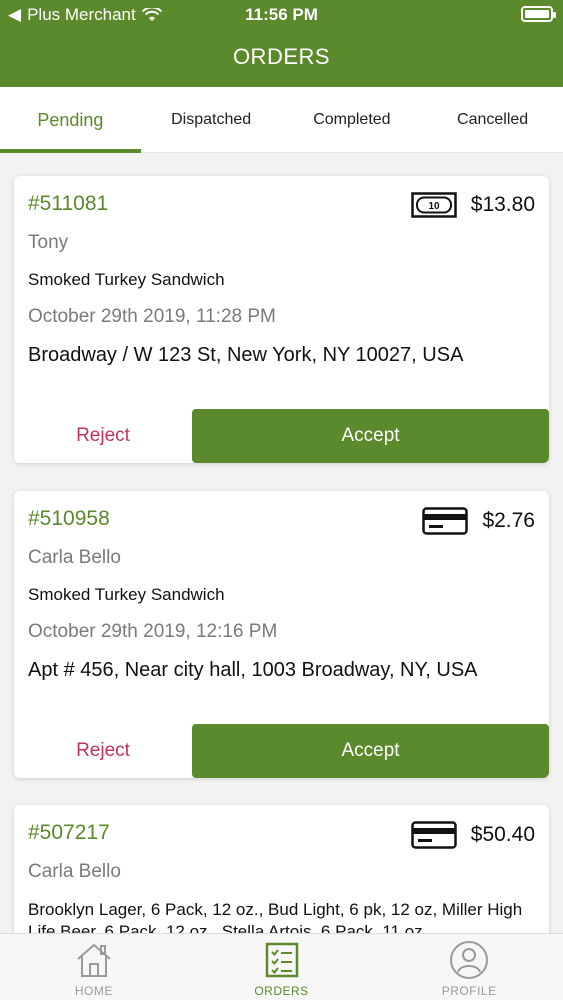 The image size is (563, 1000). I want to click on nav-home: HOME, so click(94, 967).